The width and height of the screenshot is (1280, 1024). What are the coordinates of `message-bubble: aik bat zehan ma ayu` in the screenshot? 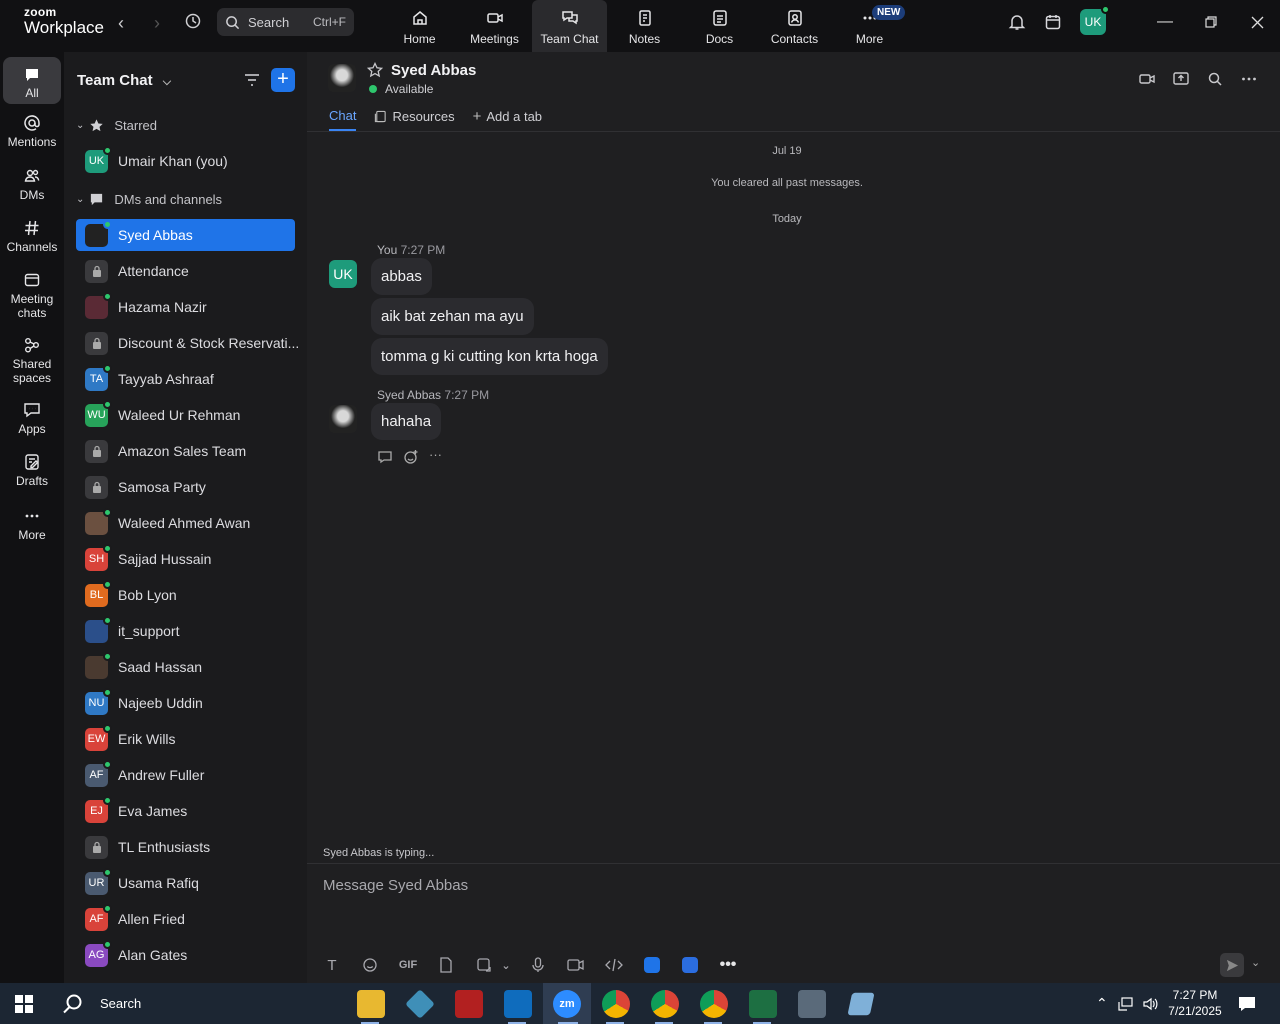 It's located at (452, 316).